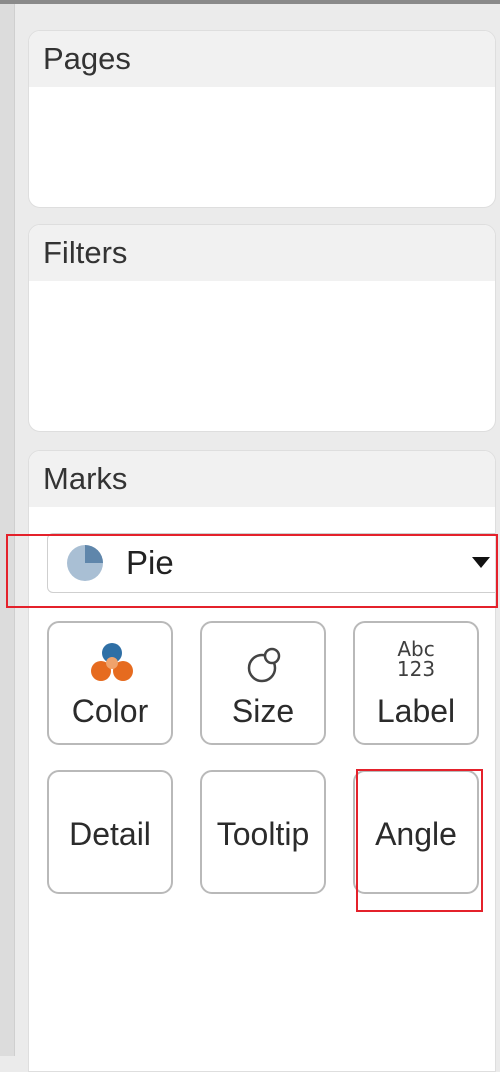 The width and height of the screenshot is (500, 1072). I want to click on color-icon, so click(112, 662).